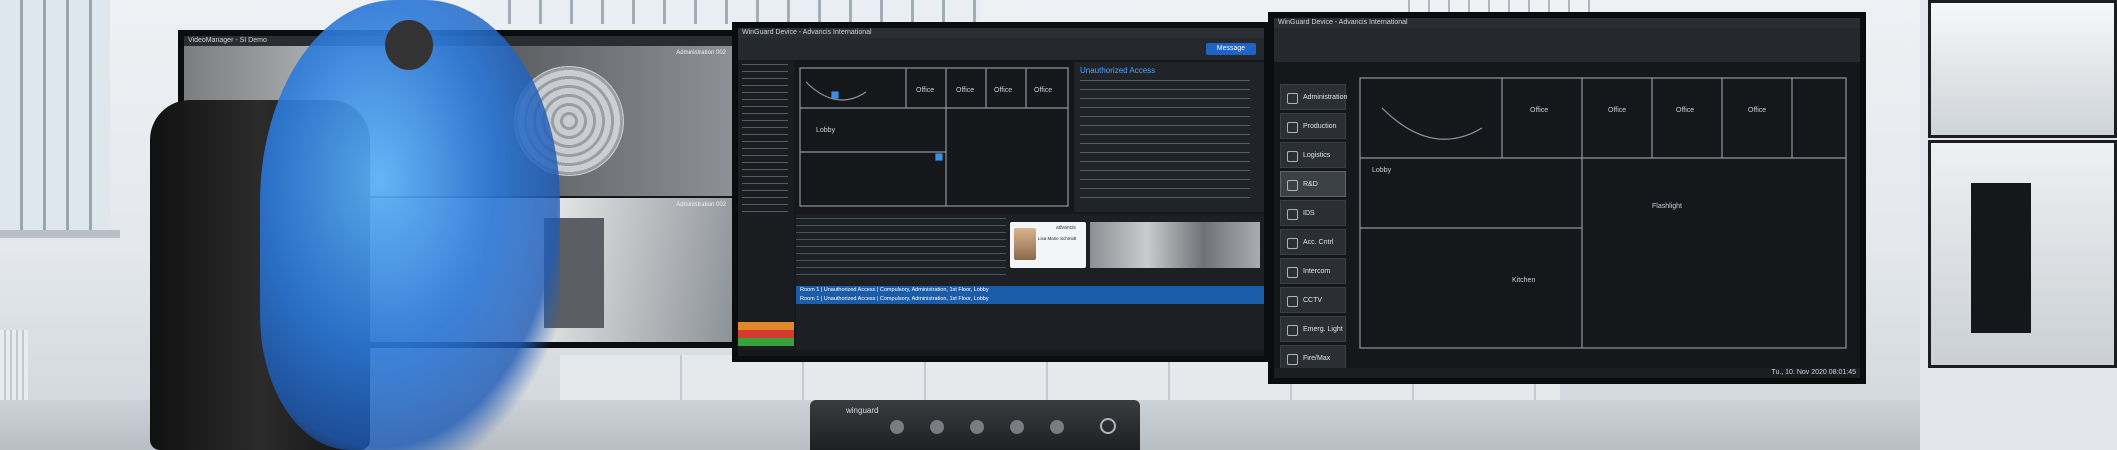  What do you see at coordinates (1292, 185) in the screenshot?
I see `flask-icon` at bounding box center [1292, 185].